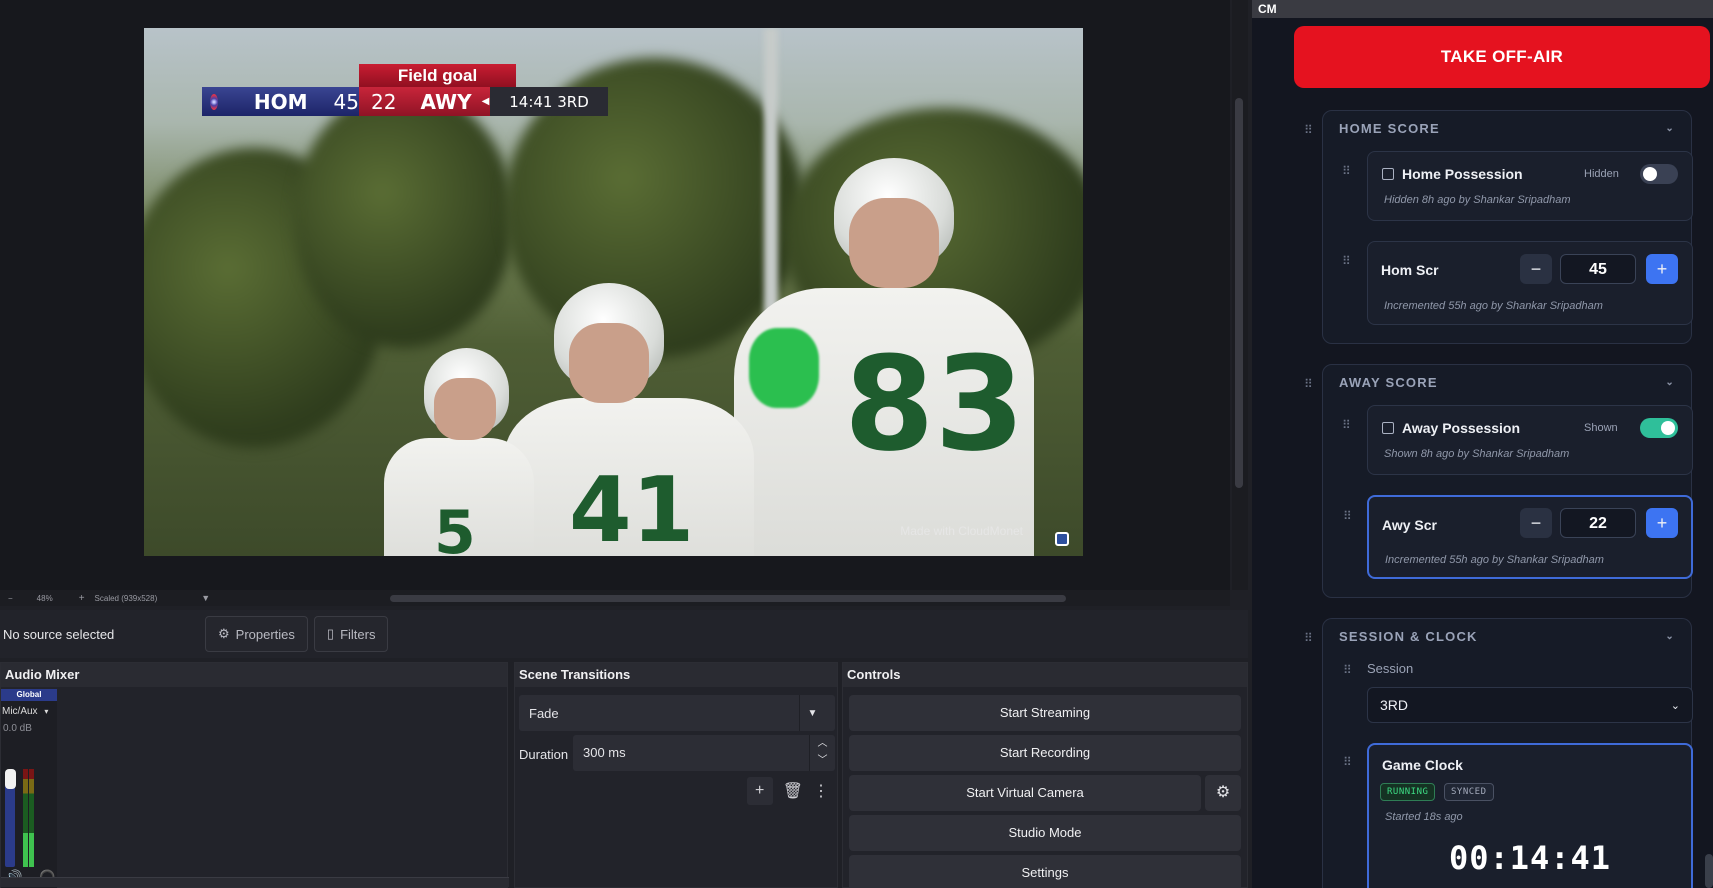 This screenshot has height=888, width=1713. What do you see at coordinates (1469, 792) in the screenshot?
I see `synced-badge: SYNCED` at bounding box center [1469, 792].